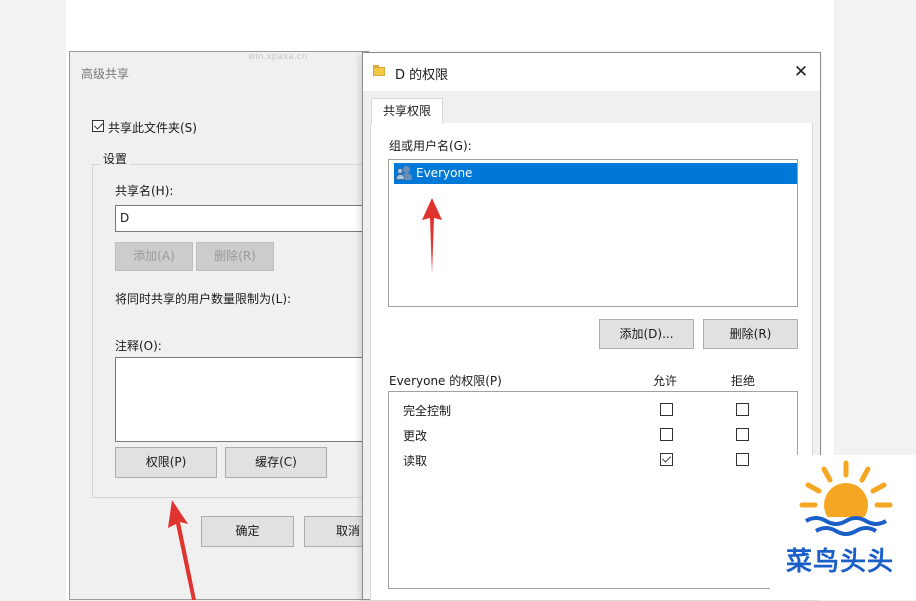  I want to click on ok-button: 确定, so click(247, 531).